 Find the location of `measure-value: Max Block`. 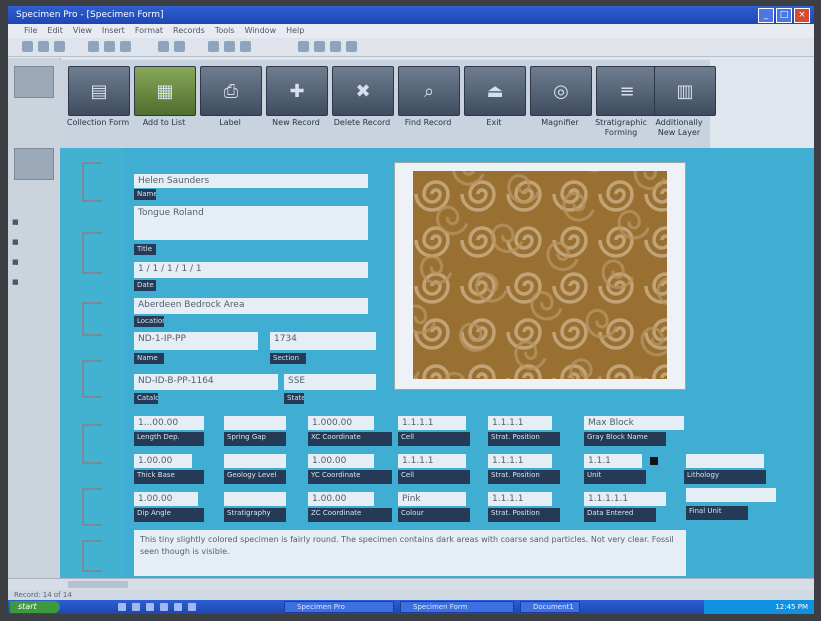

measure-value: Max Block is located at coordinates (634, 423).